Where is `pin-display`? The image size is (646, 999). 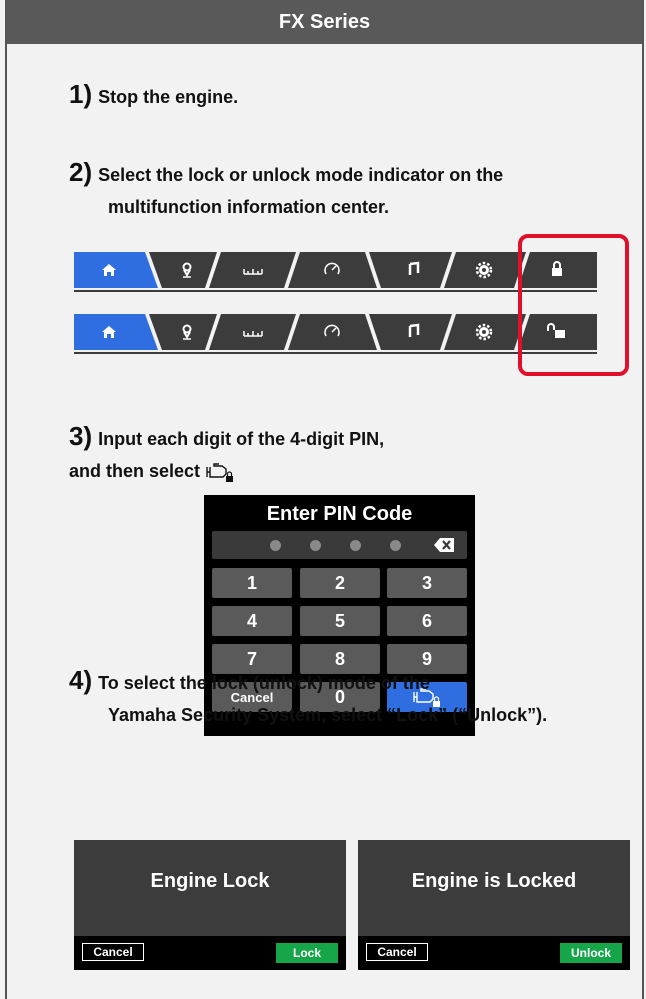
pin-display is located at coordinates (339, 545).